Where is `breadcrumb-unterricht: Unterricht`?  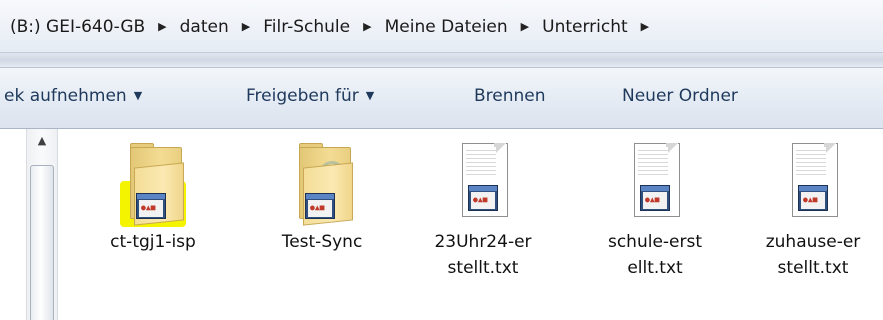 breadcrumb-unterricht: Unterricht is located at coordinates (585, 27).